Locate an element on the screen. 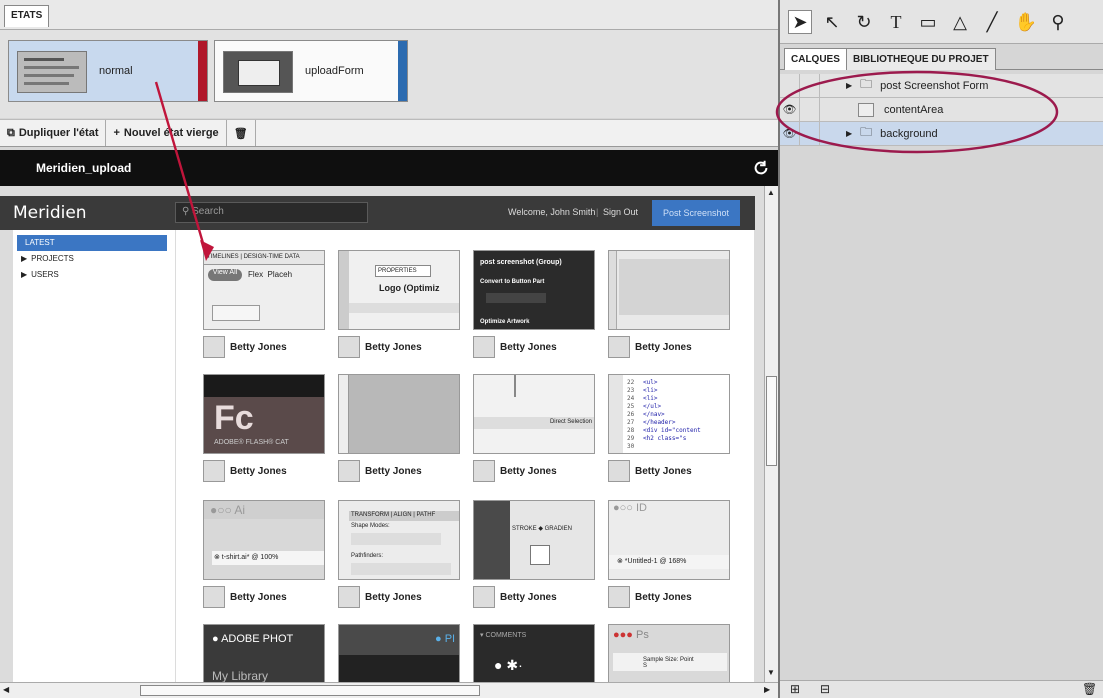 Image resolution: width=1103 pixels, height=698 pixels. state-card-uploadform: uploadForm is located at coordinates (311, 71).